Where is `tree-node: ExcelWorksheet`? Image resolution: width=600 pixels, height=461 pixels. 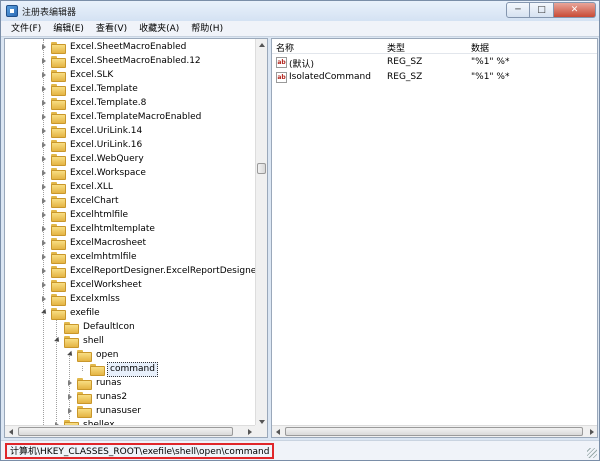
tree-node: ExcelWorksheet is located at coordinates (91, 285).